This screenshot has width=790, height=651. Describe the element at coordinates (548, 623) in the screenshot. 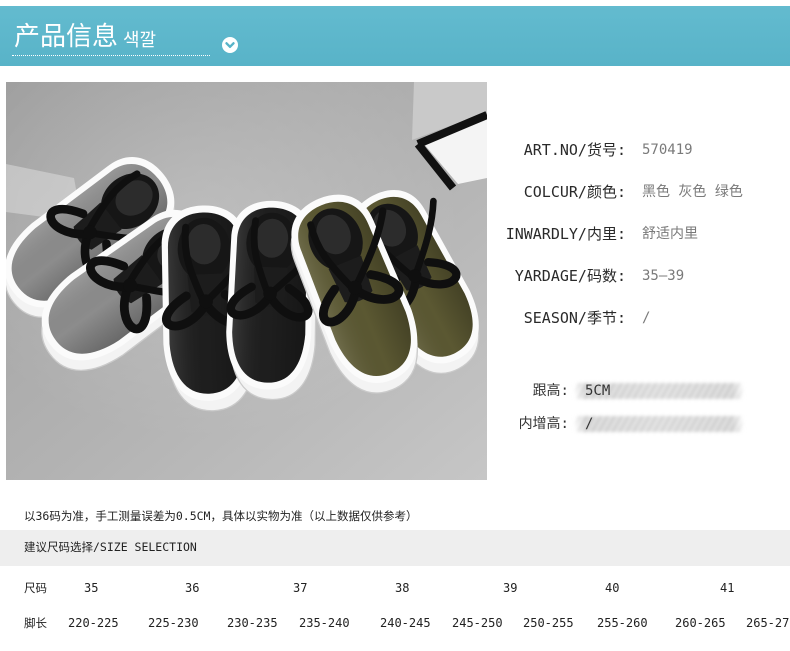

I see `foot-length-cell: 250-255` at that location.